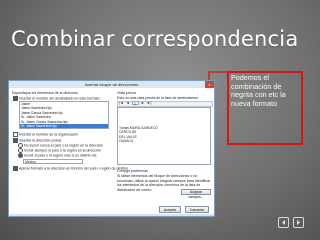  Describe the element at coordinates (209, 84) in the screenshot. I see `close-button: x` at that location.